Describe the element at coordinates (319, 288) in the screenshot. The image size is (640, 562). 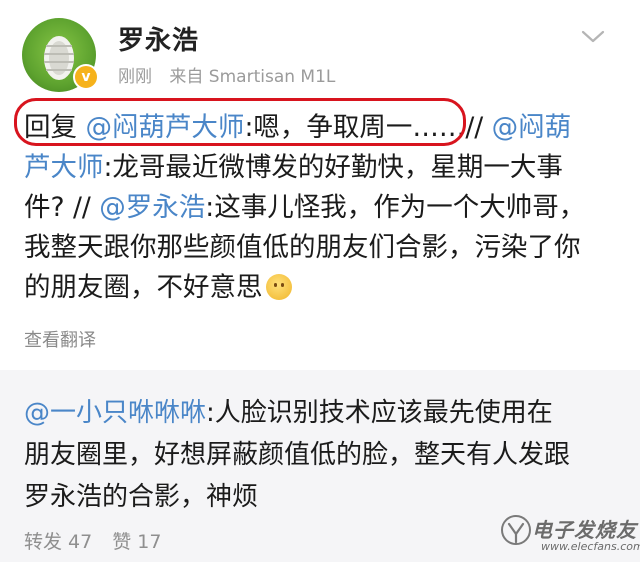
I see `post-line: 的朋友圈，不好意思` at that location.